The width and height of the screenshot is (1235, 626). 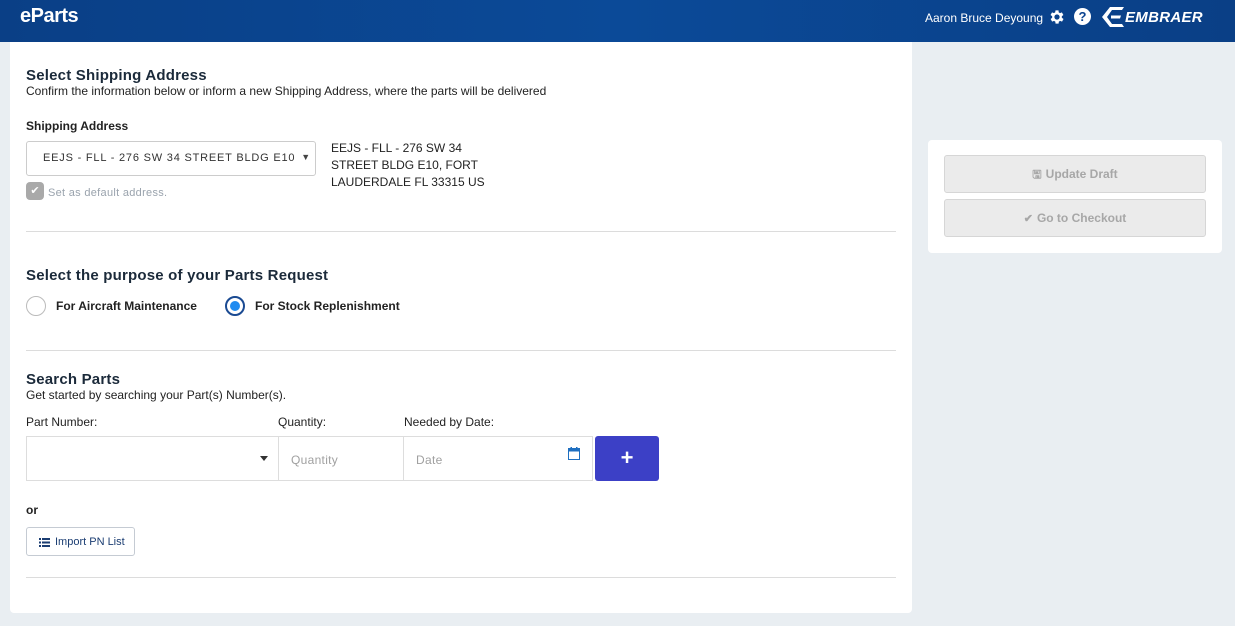 What do you see at coordinates (306, 157) in the screenshot?
I see `caret-down-icon: ▼` at bounding box center [306, 157].